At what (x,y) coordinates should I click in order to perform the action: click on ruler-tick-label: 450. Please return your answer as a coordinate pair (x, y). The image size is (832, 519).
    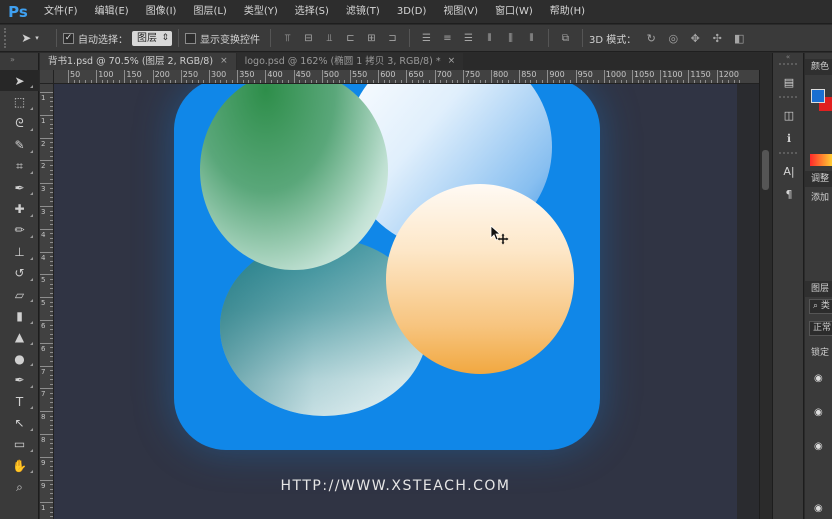
    Looking at the image, I should click on (303, 74).